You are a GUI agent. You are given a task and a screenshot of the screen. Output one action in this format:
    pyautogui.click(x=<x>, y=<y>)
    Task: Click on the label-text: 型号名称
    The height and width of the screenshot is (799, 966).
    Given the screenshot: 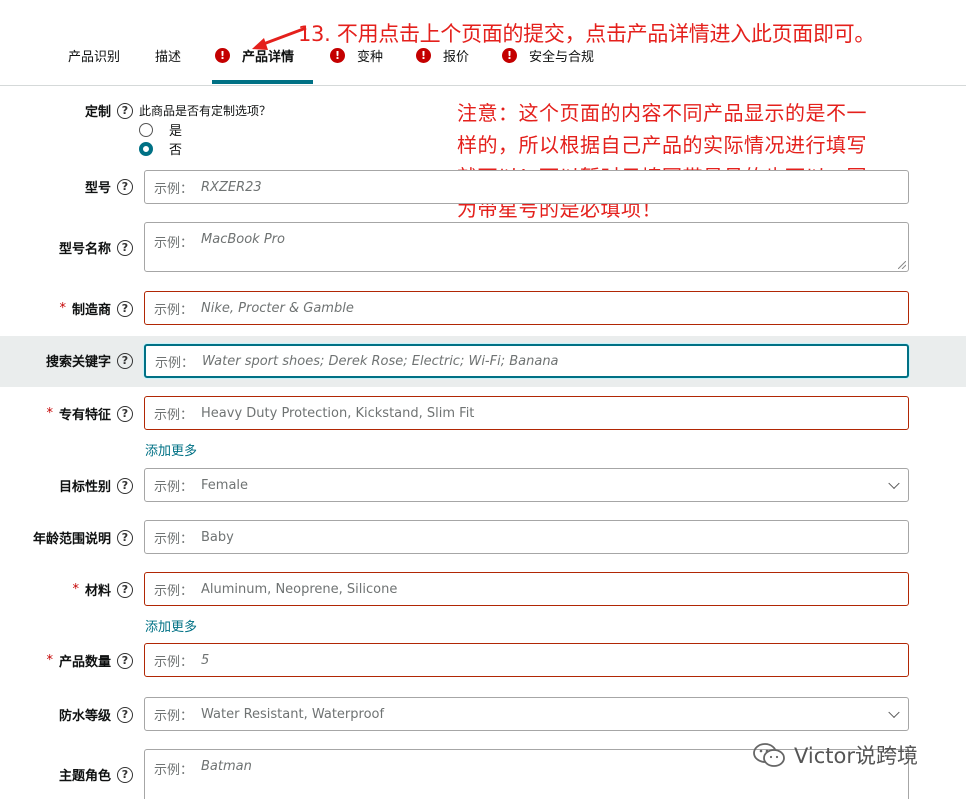 What is the action you would take?
    pyautogui.click(x=84, y=249)
    